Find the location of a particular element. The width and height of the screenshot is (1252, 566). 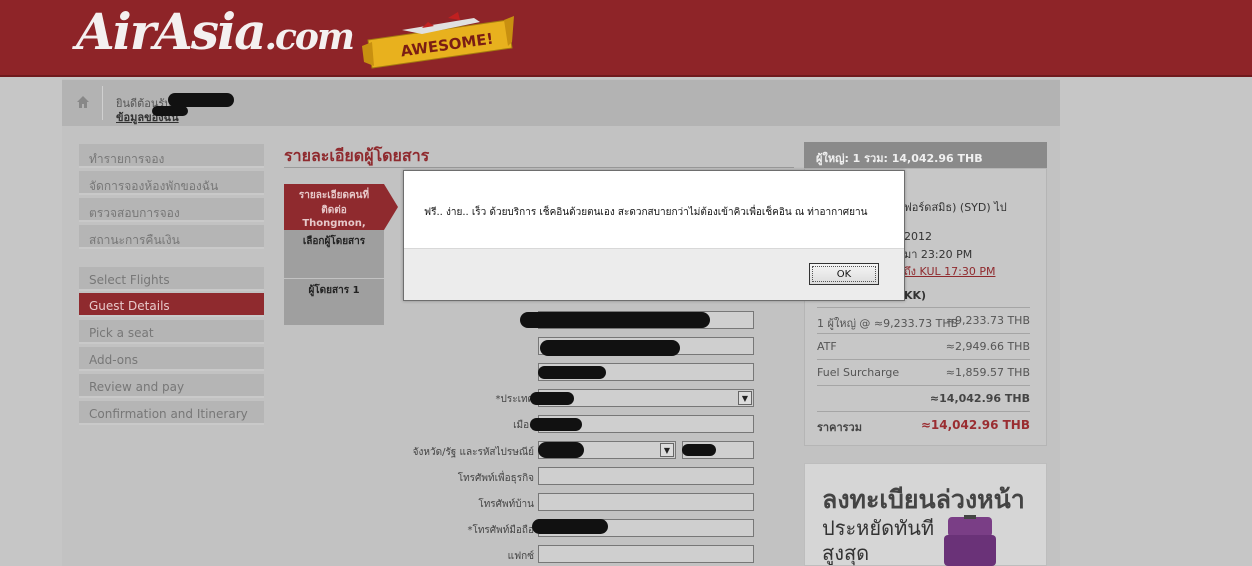

step-review-pay: Review and pay is located at coordinates (171, 386).